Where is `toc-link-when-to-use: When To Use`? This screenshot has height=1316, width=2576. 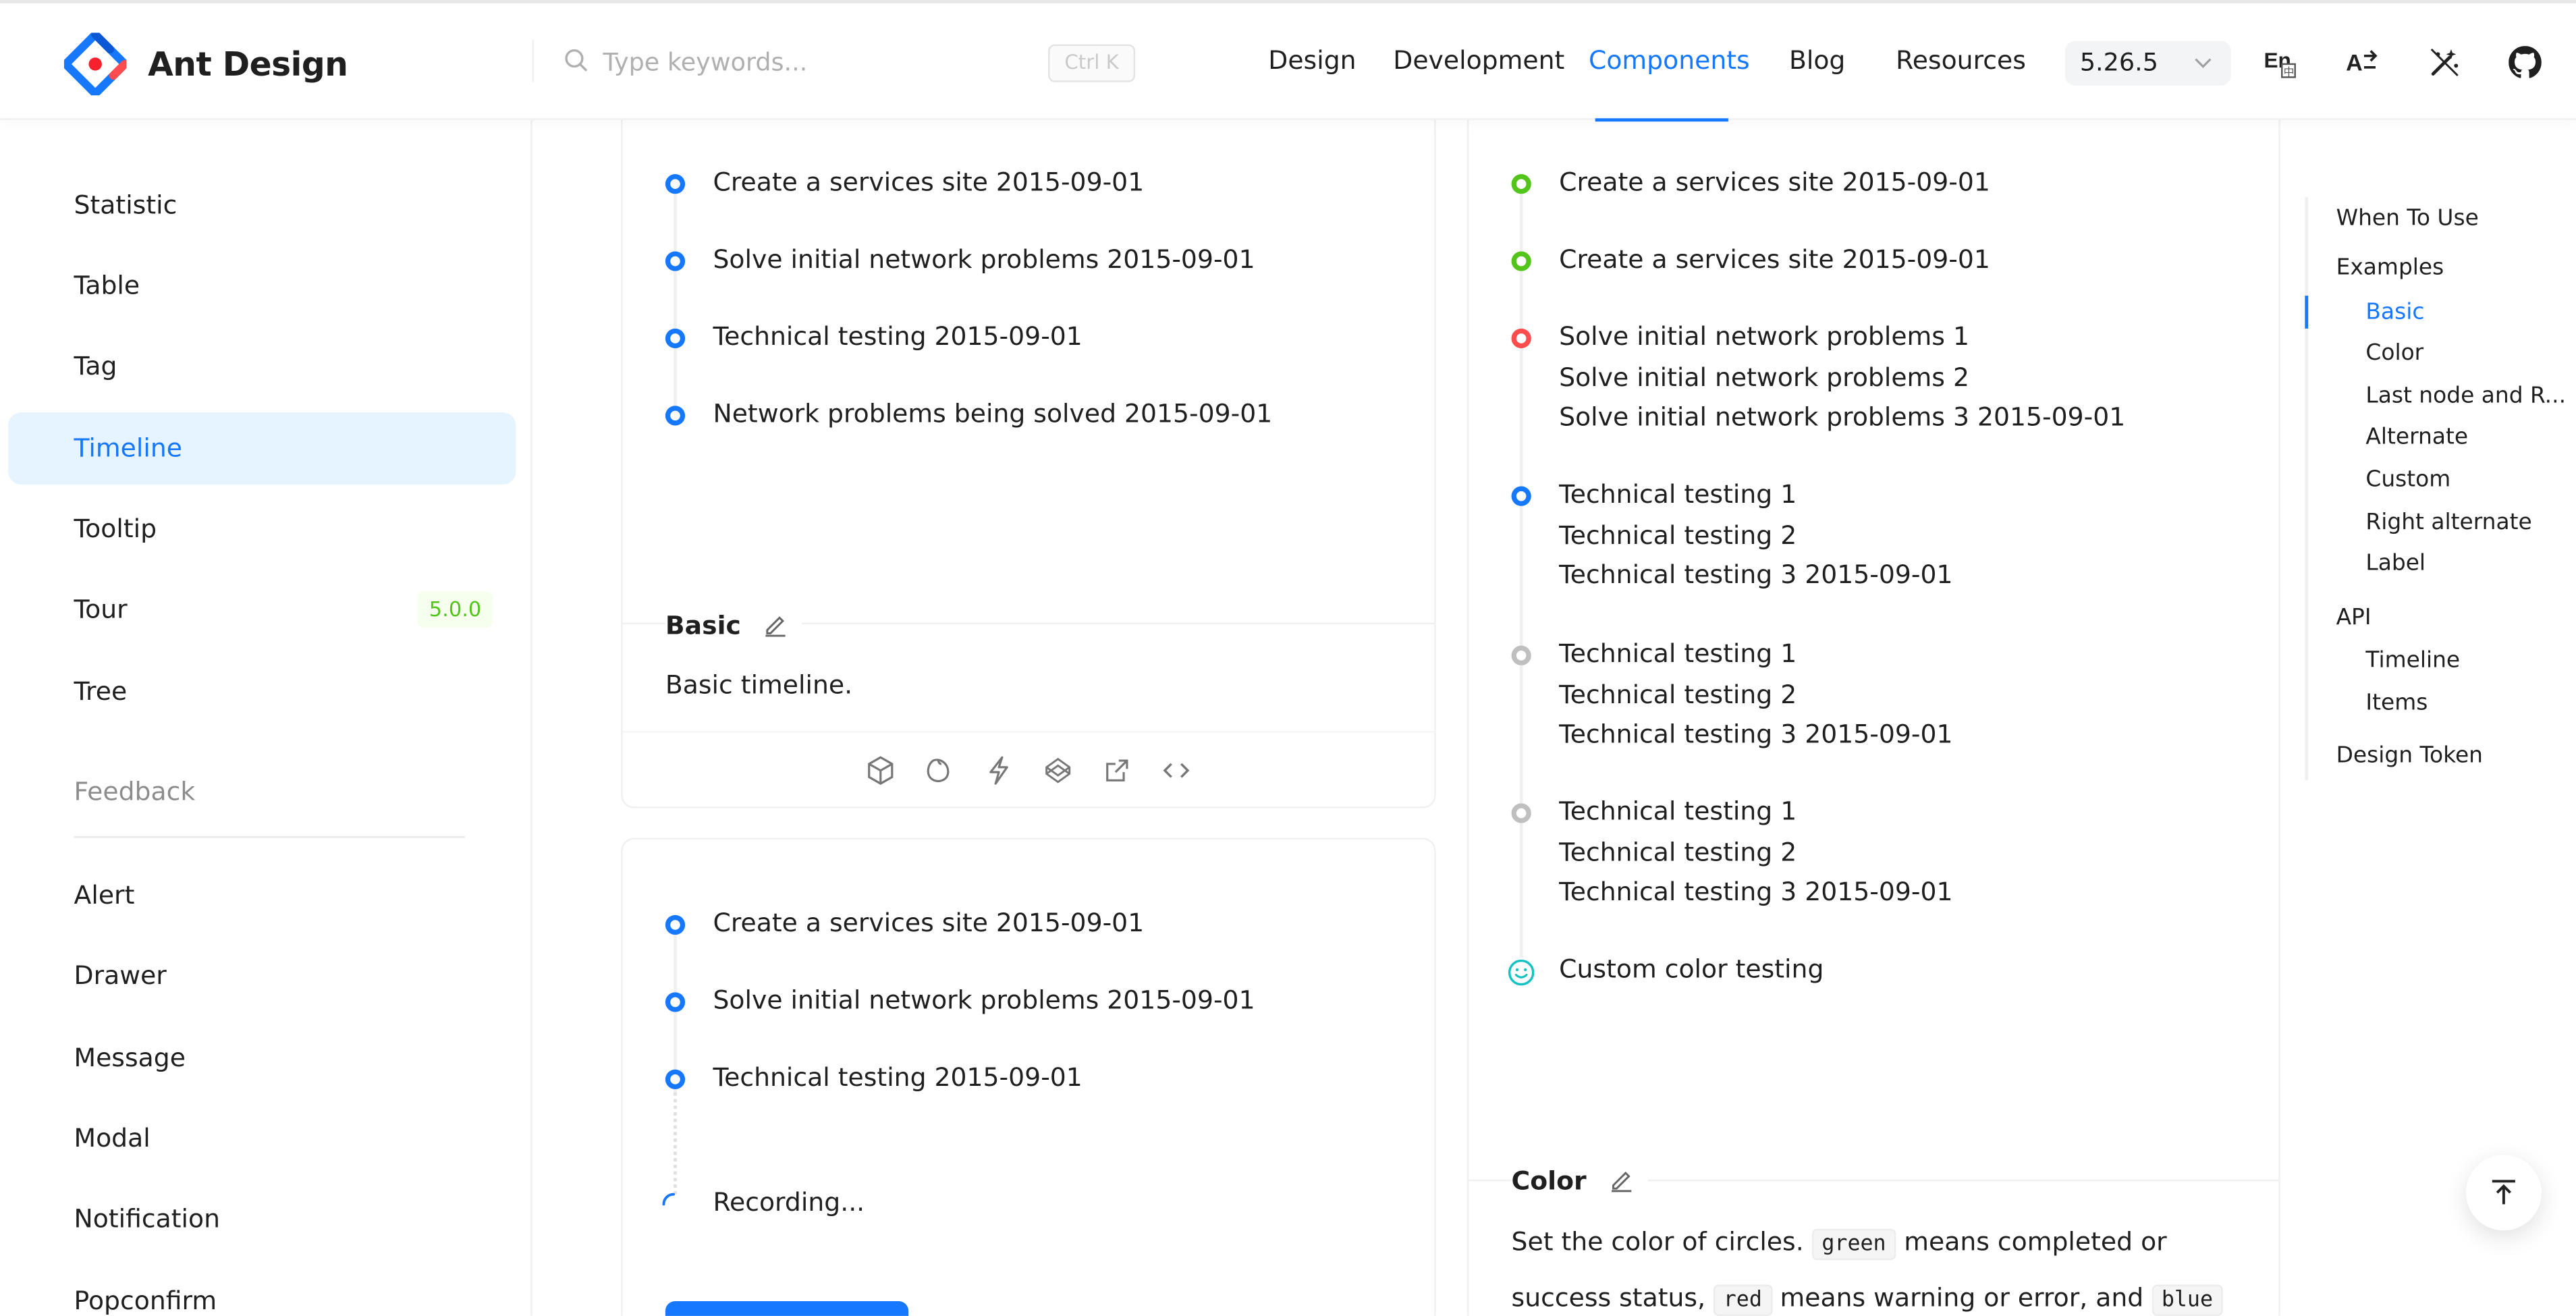 toc-link-when-to-use: When To Use is located at coordinates (2407, 218).